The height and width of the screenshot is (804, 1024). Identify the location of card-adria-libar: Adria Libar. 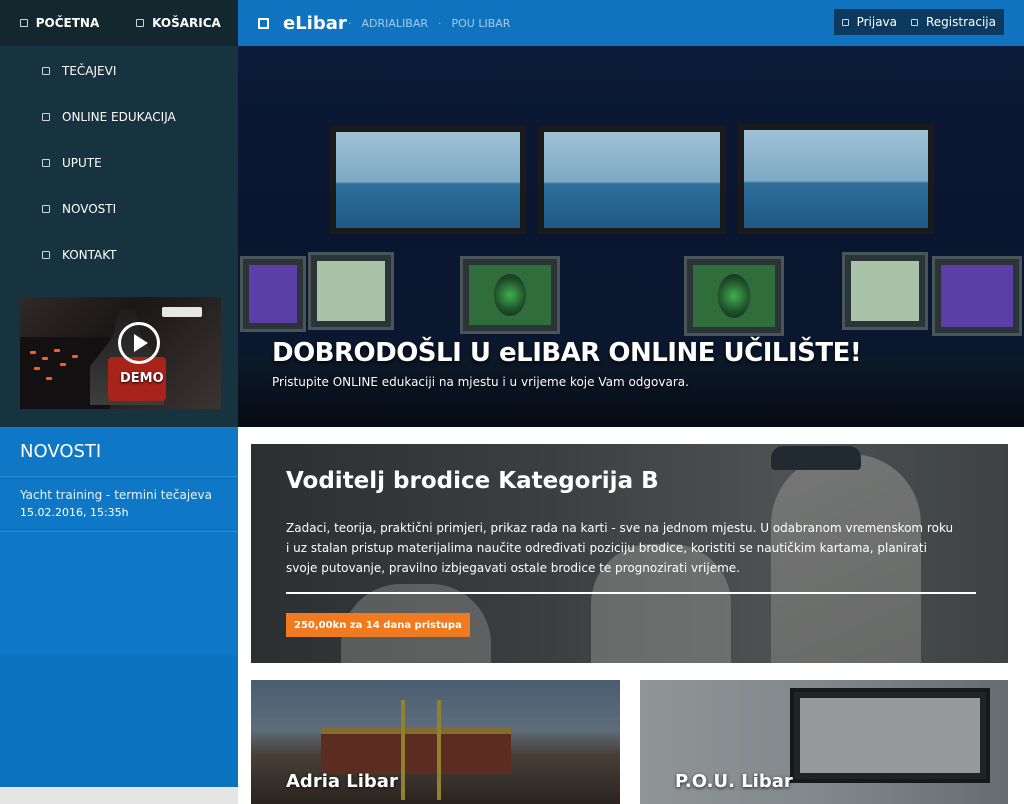
(435, 742).